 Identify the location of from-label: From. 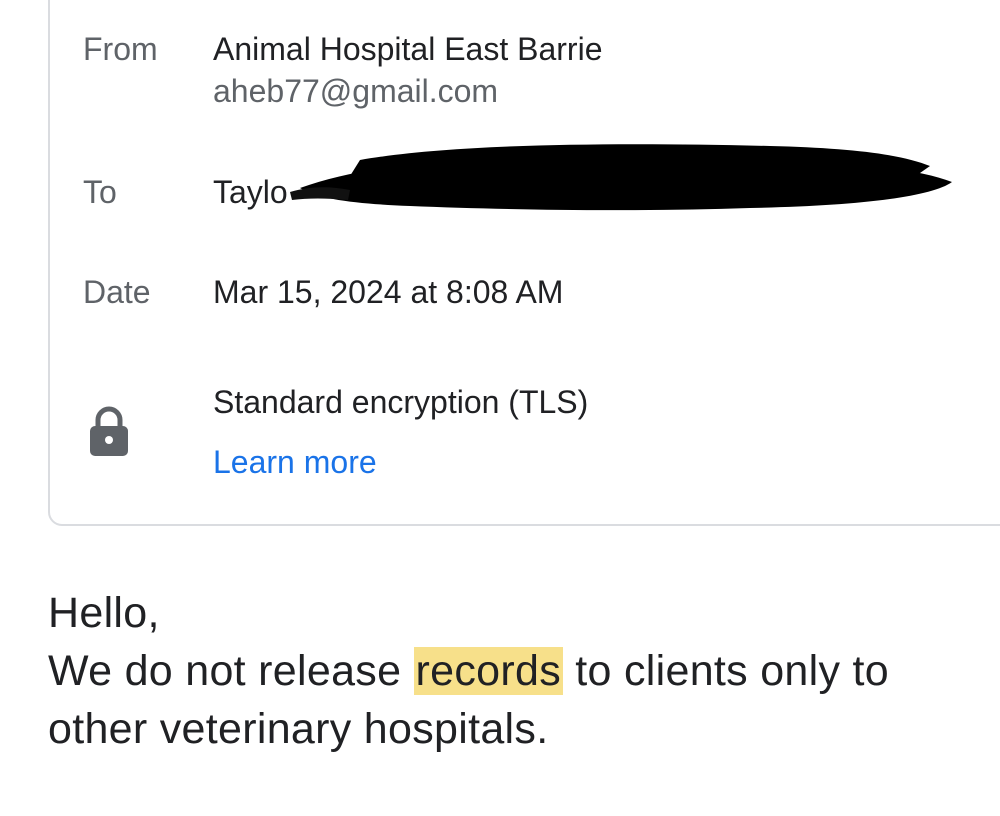
(120, 49).